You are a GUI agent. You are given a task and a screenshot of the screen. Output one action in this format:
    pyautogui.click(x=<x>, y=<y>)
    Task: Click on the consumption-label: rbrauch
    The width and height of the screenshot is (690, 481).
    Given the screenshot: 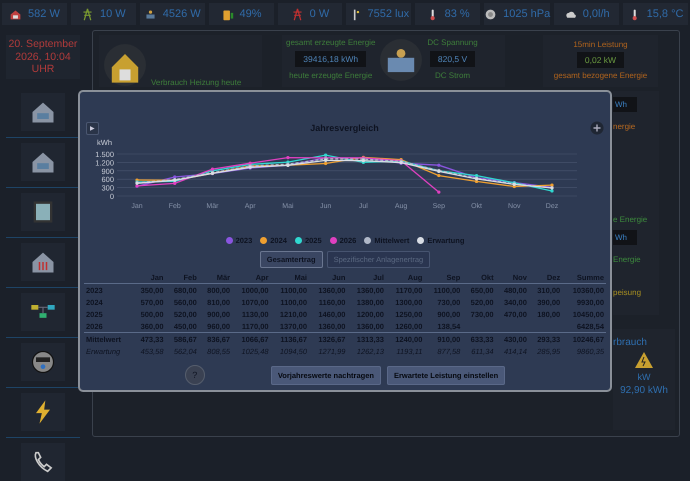 What is the action you would take?
    pyautogui.click(x=630, y=342)
    